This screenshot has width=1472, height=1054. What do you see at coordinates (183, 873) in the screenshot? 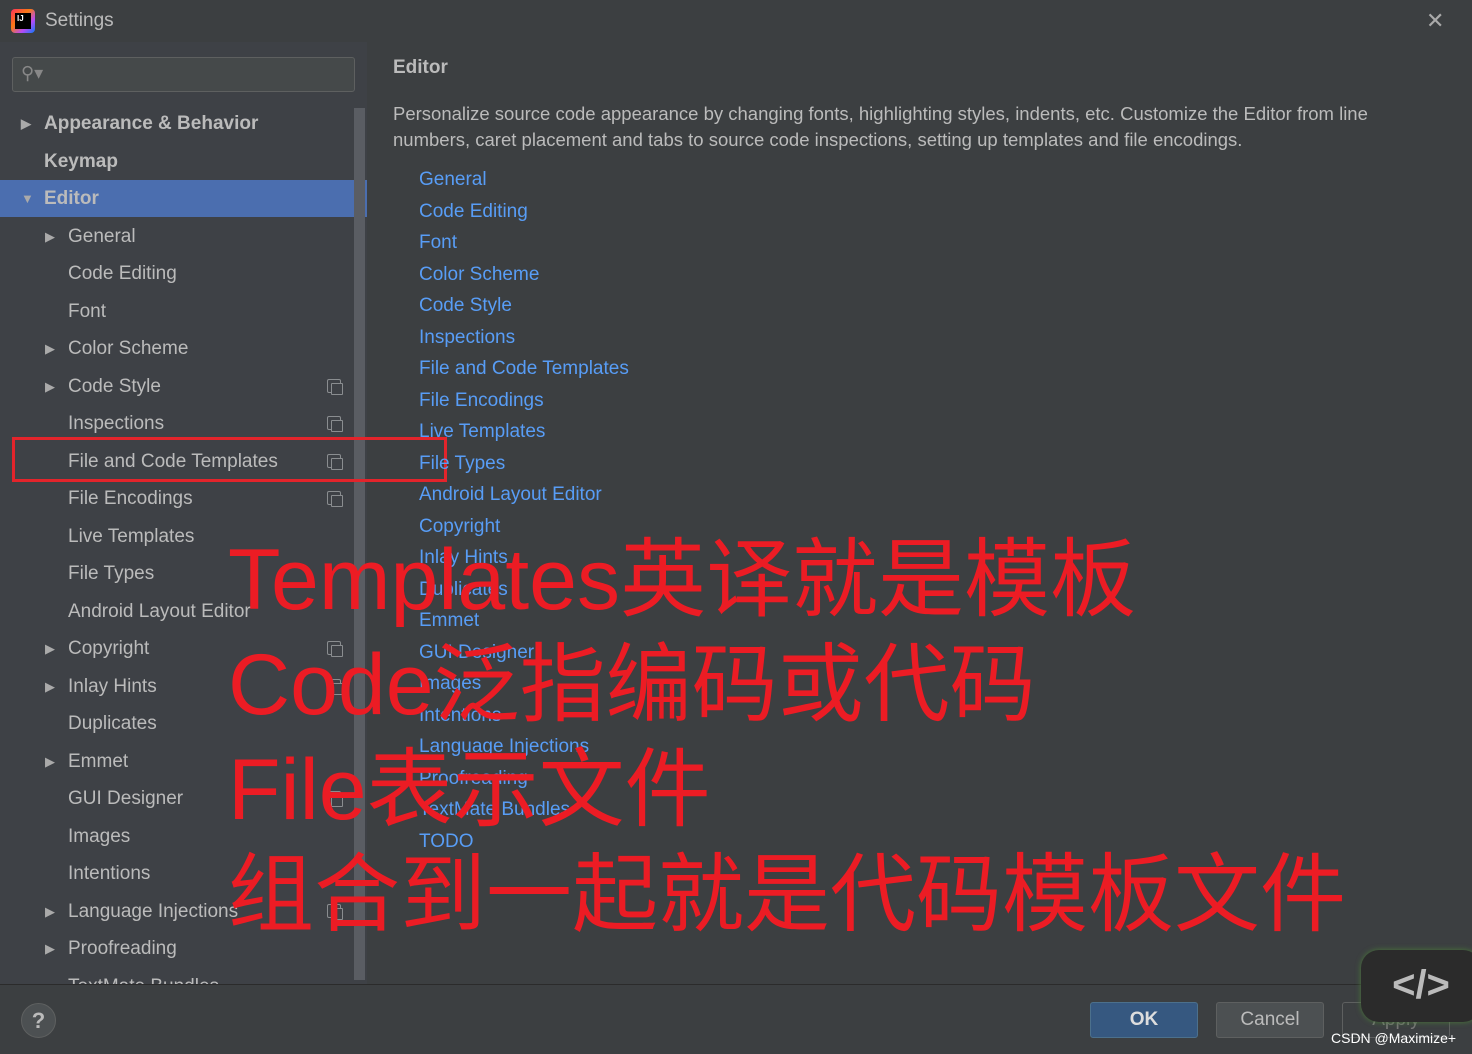
I see `sidebar-item: Intentions` at bounding box center [183, 873].